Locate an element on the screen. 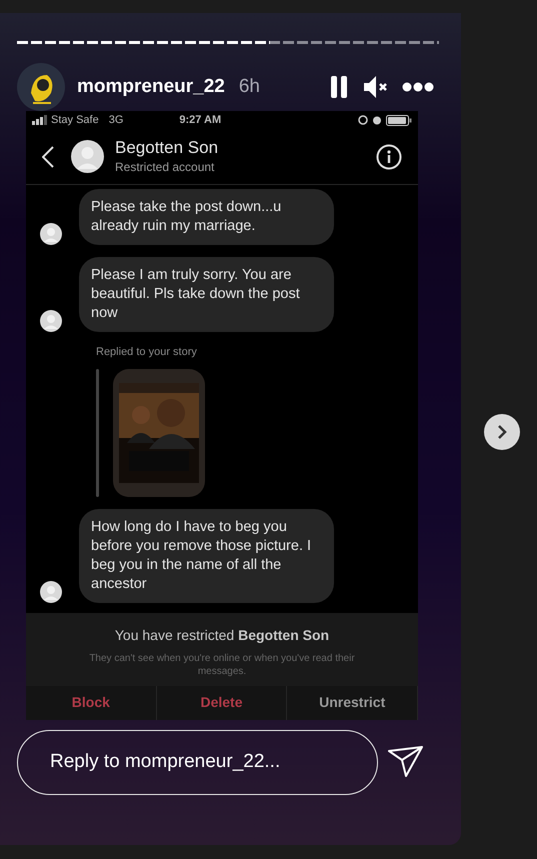  chevron-right-icon is located at coordinates (502, 432).